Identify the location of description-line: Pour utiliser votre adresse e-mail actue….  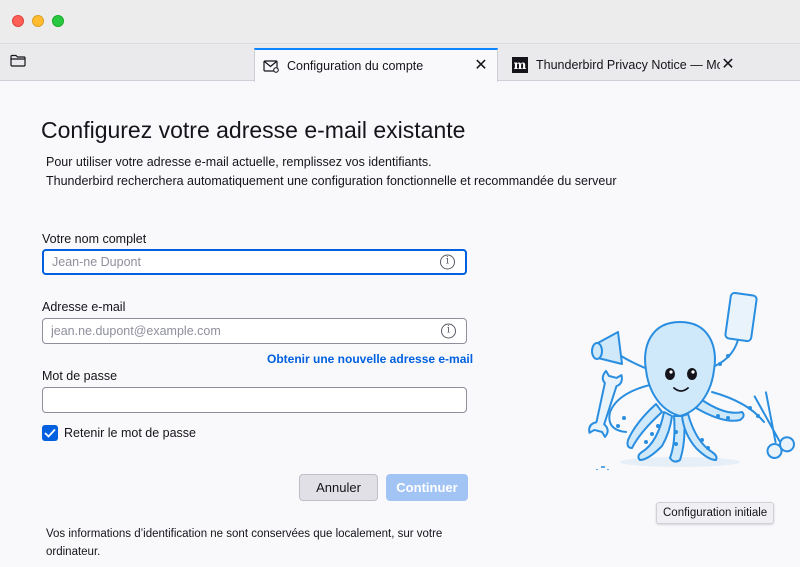
(239, 162).